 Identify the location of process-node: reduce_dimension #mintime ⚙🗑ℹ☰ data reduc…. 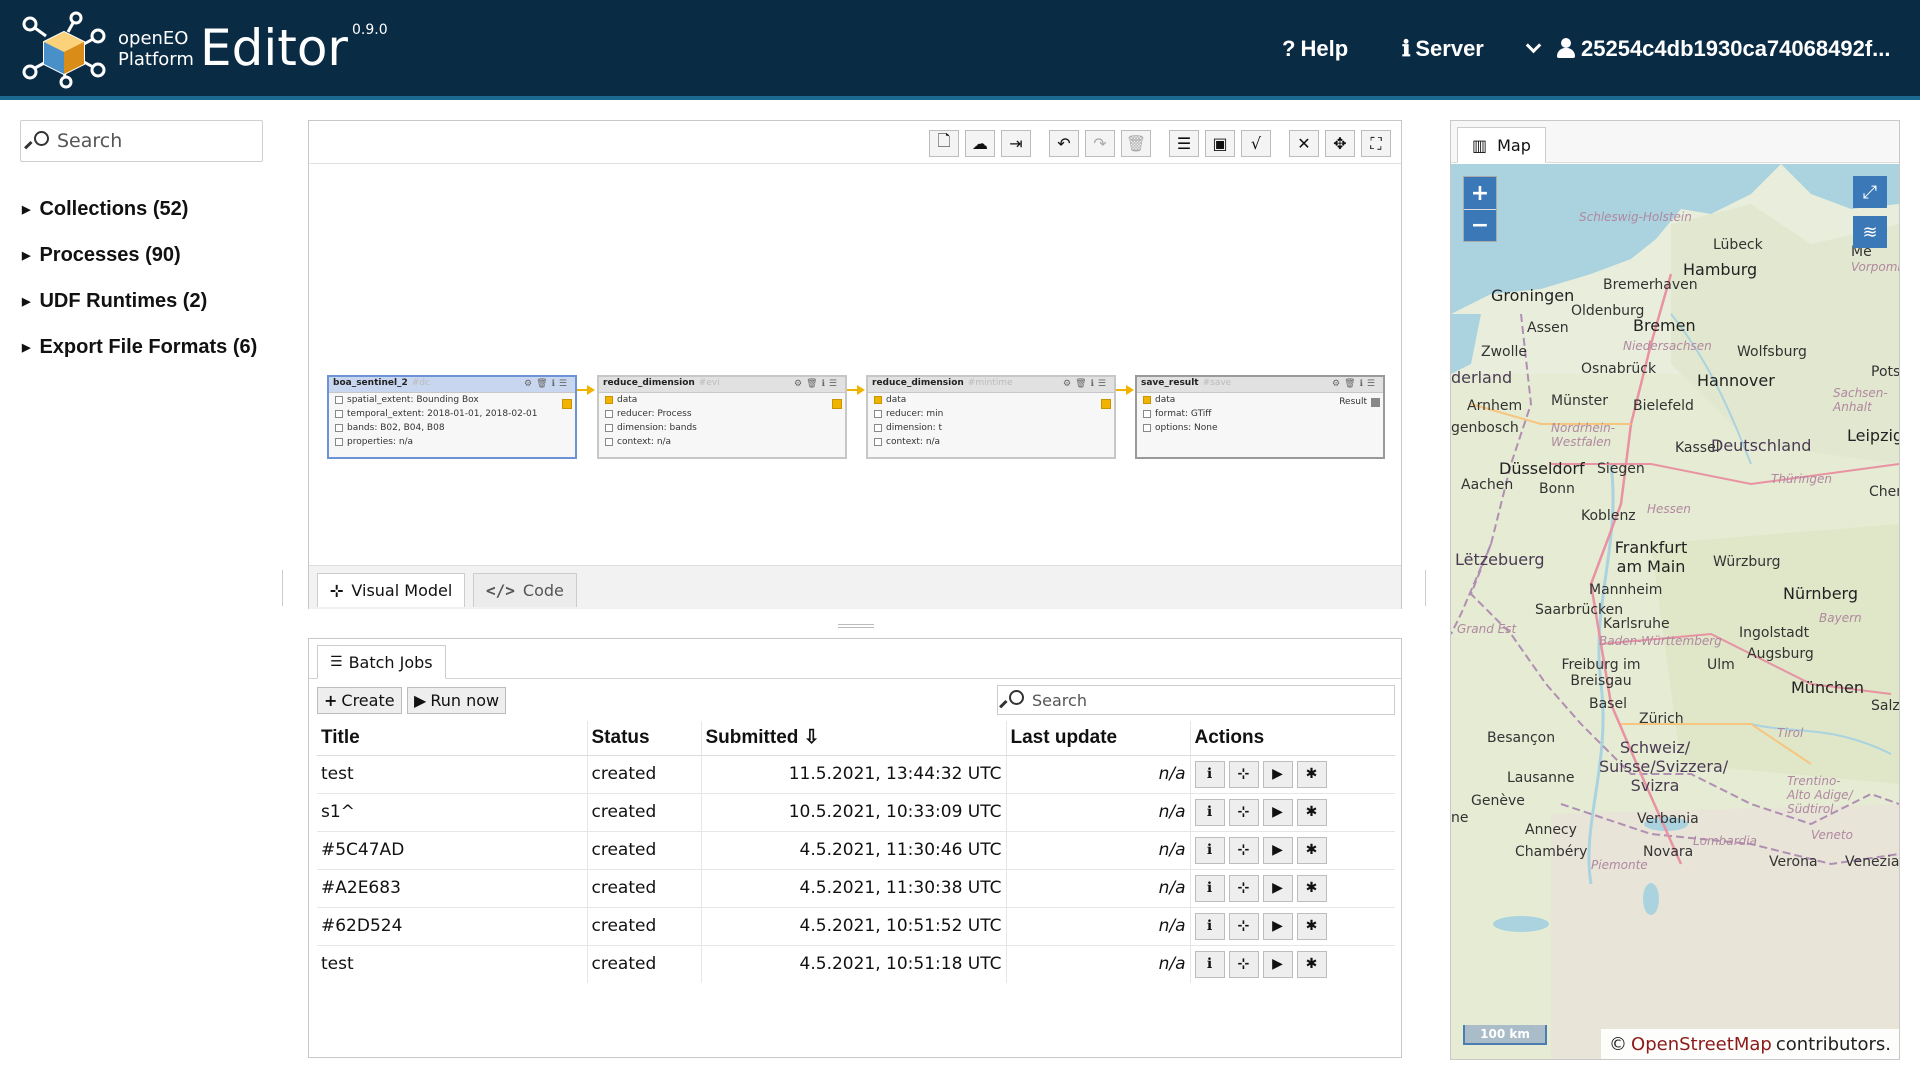
(991, 417).